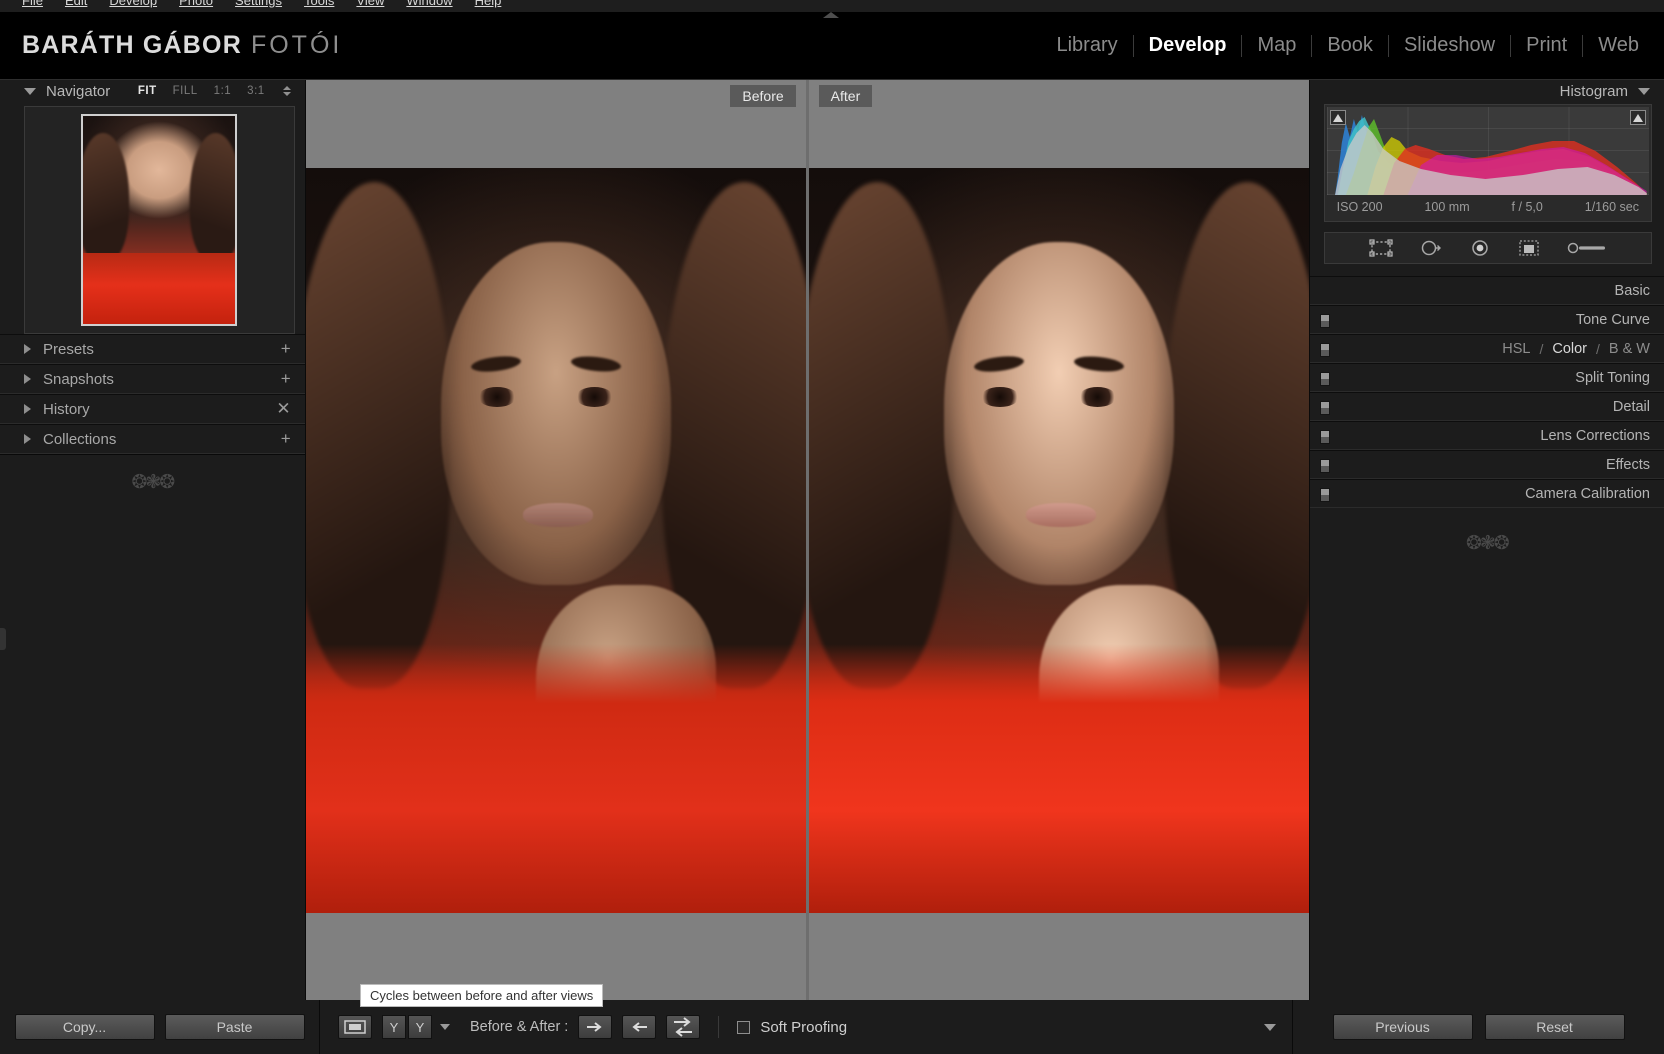 Image resolution: width=1664 pixels, height=1054 pixels. I want to click on collections-add-icon: +, so click(286, 438).